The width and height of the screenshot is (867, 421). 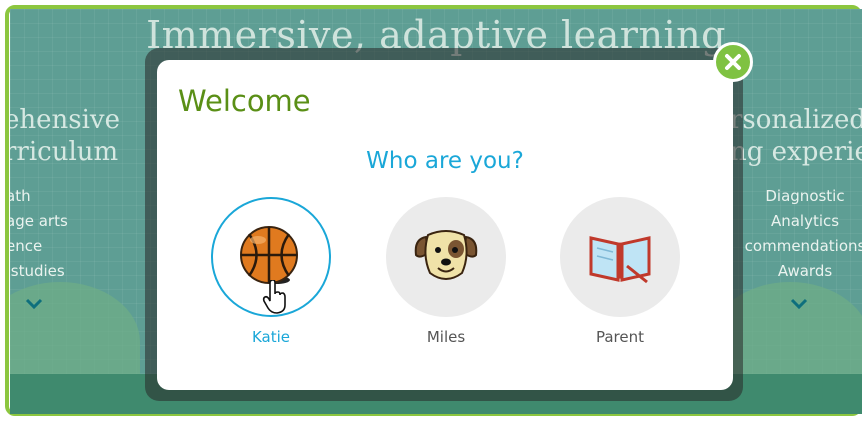 What do you see at coordinates (620, 260) in the screenshot?
I see `book-icon` at bounding box center [620, 260].